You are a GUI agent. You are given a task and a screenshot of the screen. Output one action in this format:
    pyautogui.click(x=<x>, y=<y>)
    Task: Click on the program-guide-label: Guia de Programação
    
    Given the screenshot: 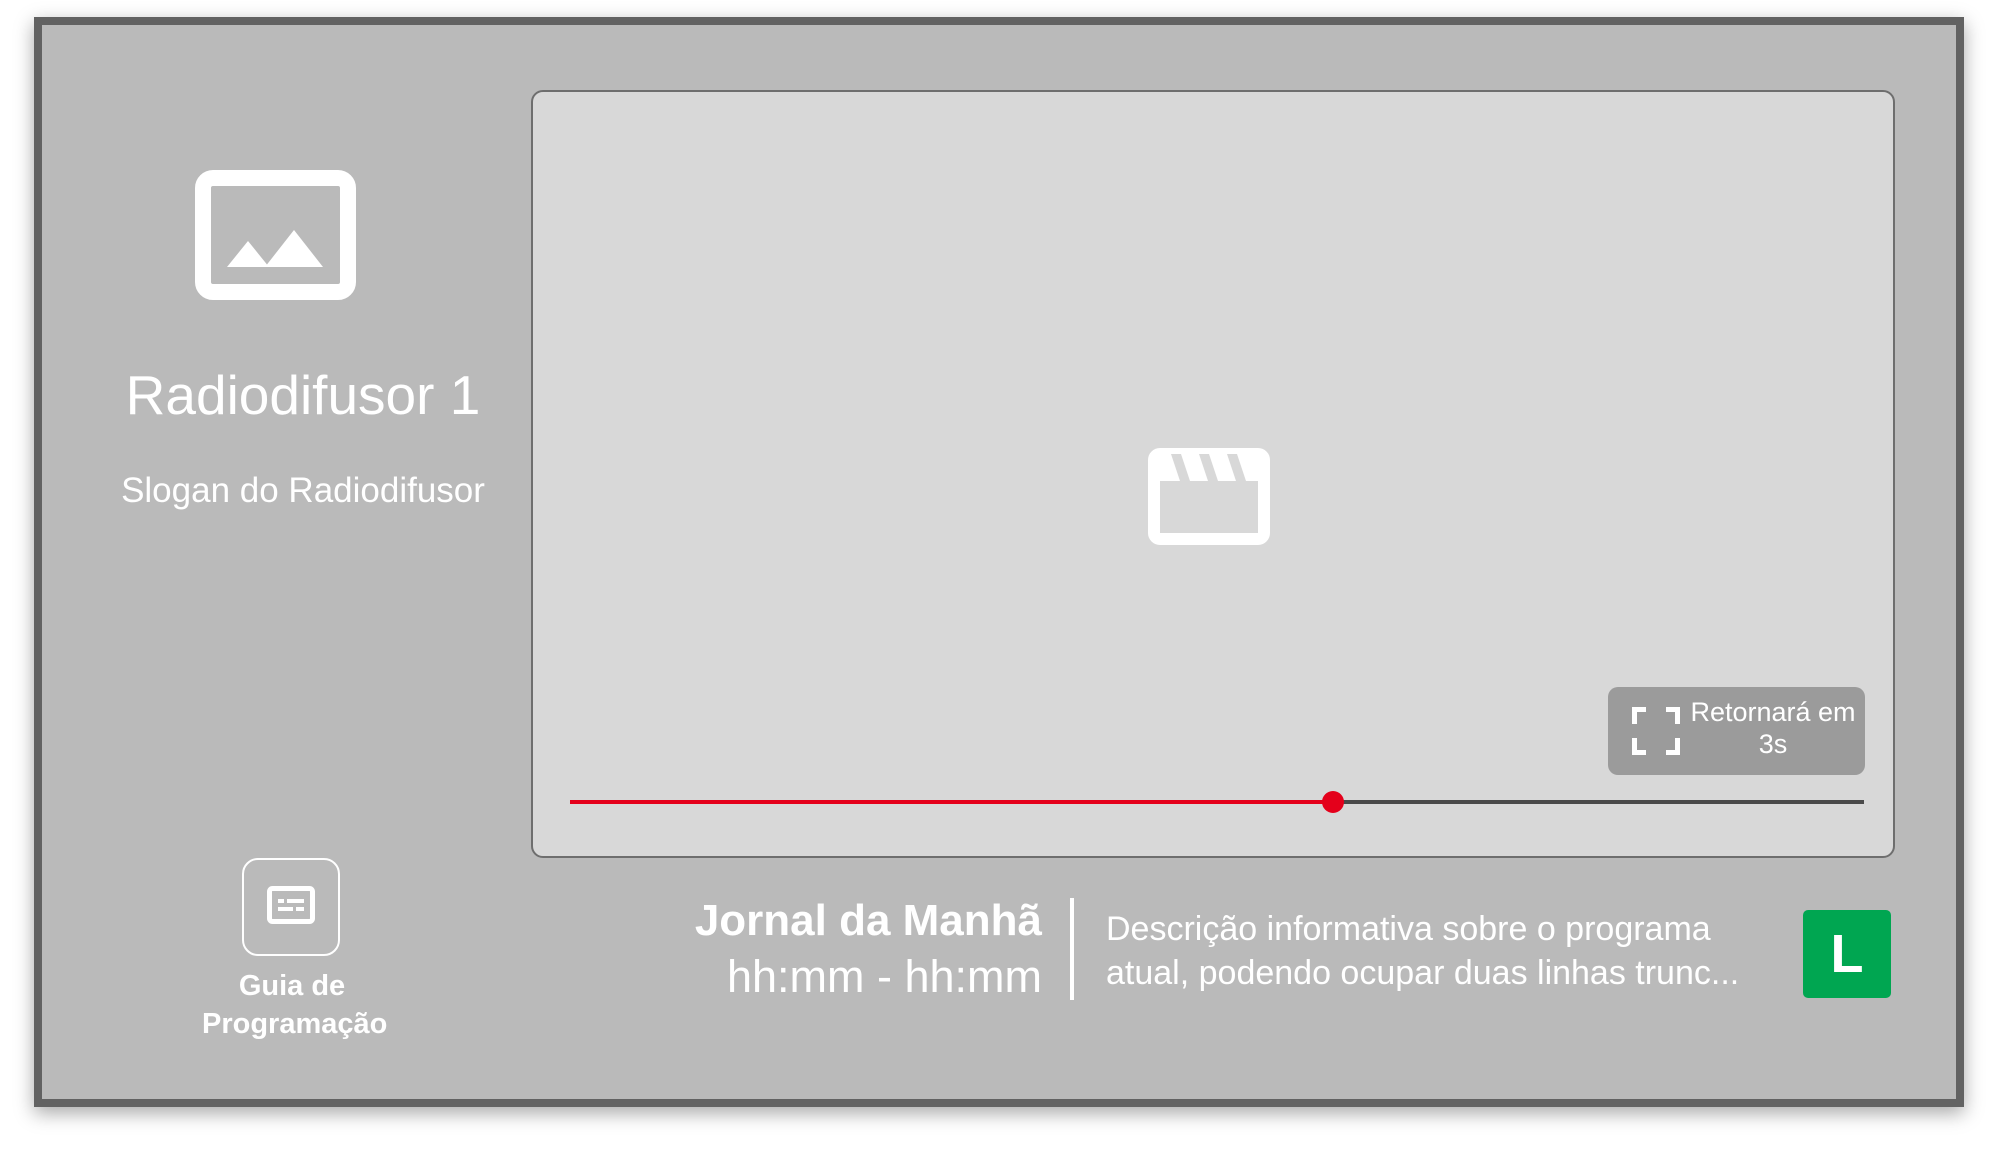 What is the action you would take?
    pyautogui.click(x=294, y=1005)
    